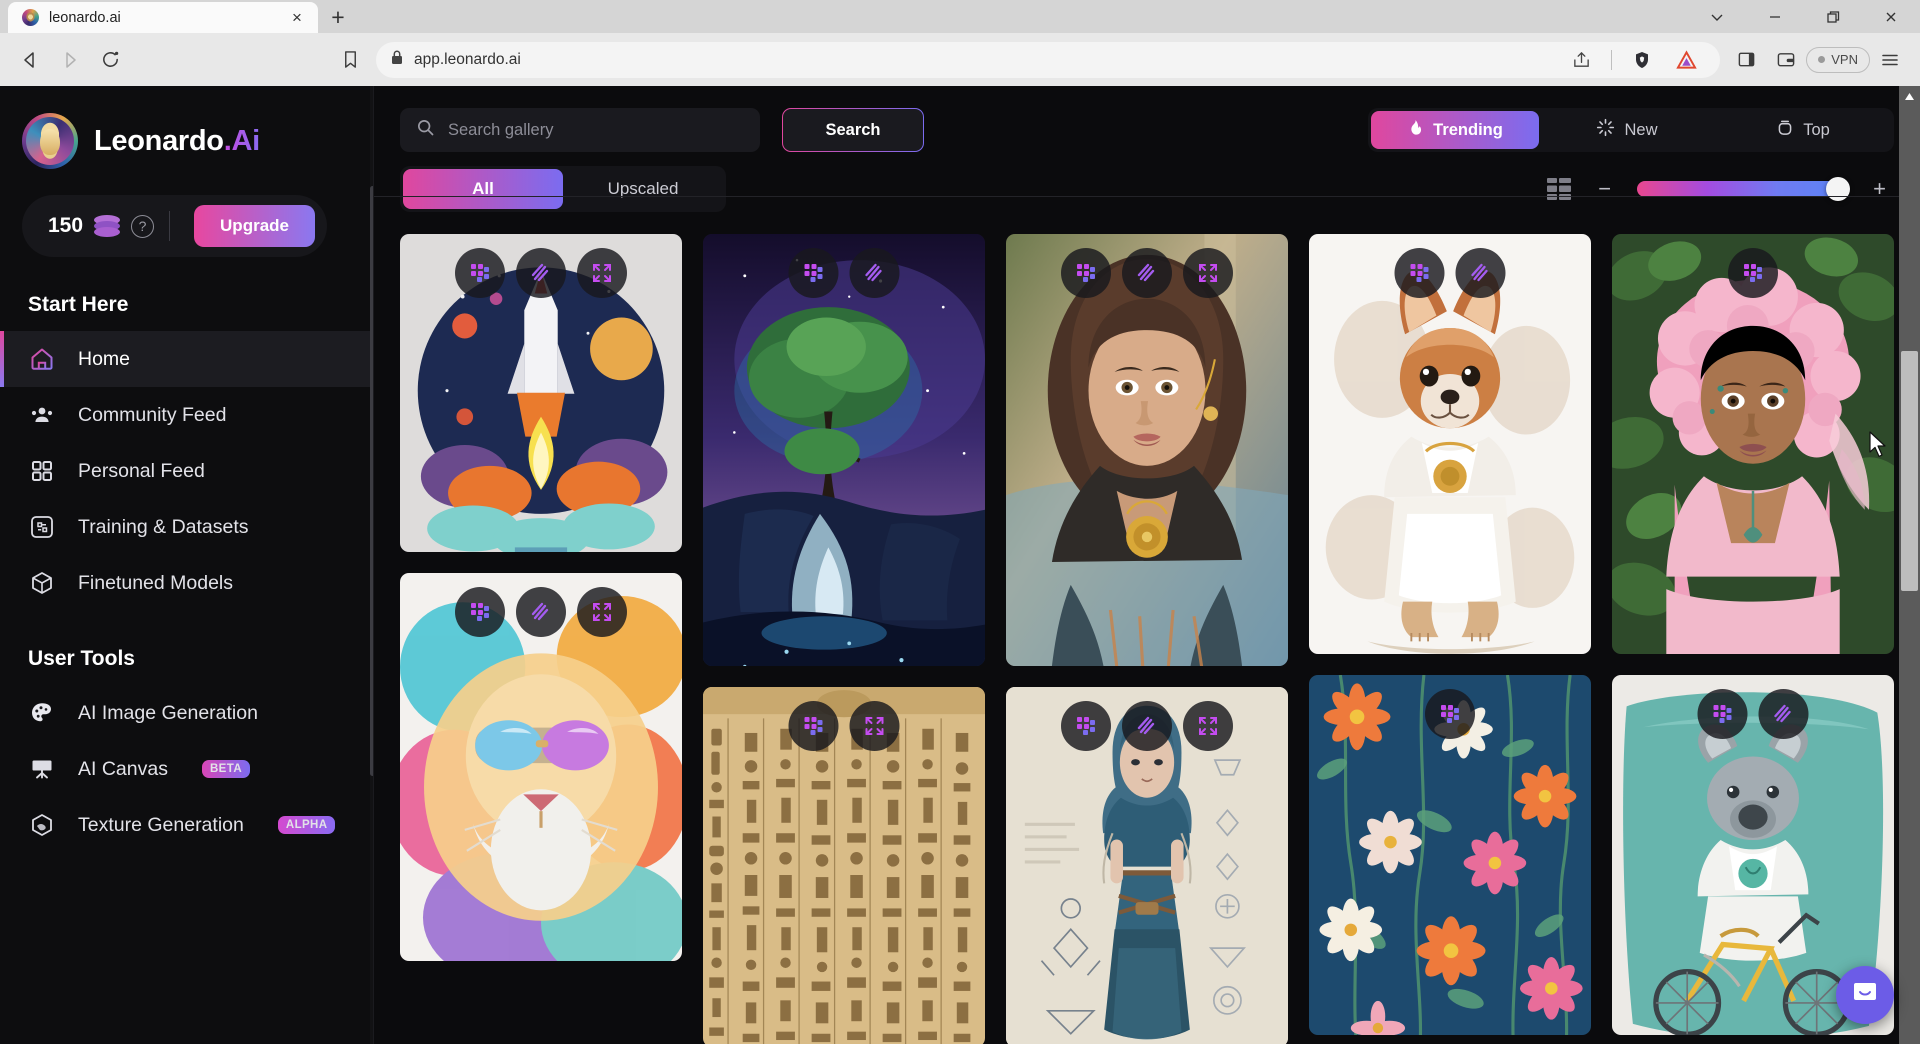  What do you see at coordinates (1147, 865) in the screenshot?
I see `gallery-card-blue-haired-warrior-art` at bounding box center [1147, 865].